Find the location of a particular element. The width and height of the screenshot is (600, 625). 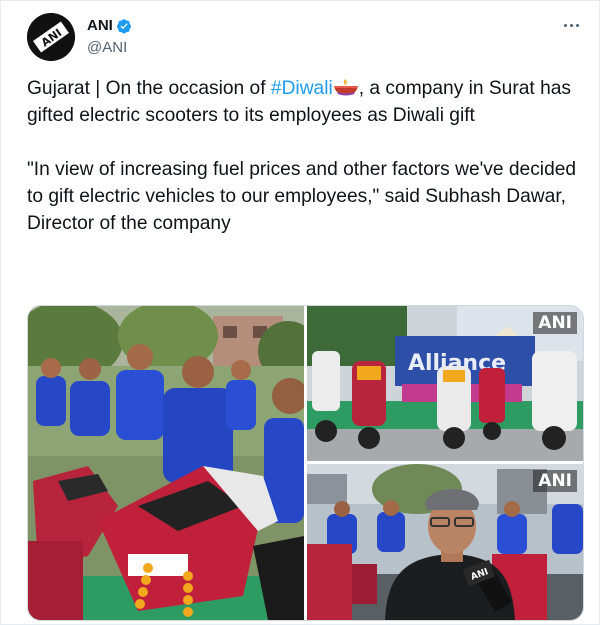

more-options-icon is located at coordinates (571, 25).